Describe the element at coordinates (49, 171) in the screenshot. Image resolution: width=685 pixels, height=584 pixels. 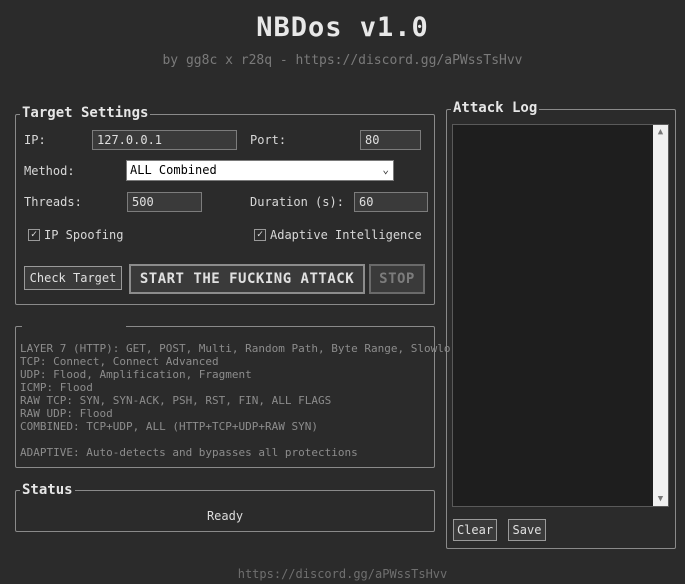
I see `method-label: Method:` at that location.